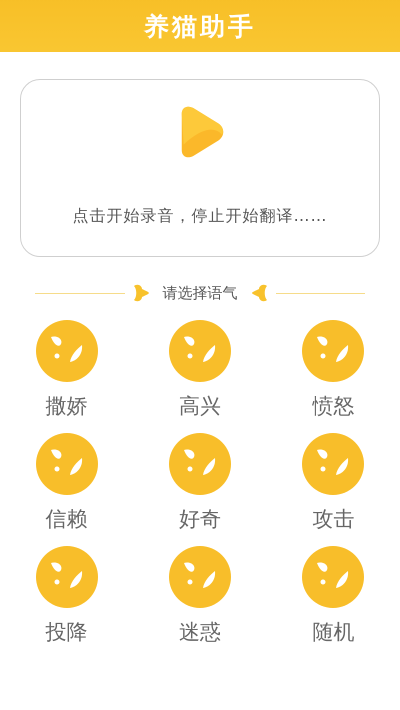  Describe the element at coordinates (200, 293) in the screenshot. I see `section-title: 请选择语气` at that location.